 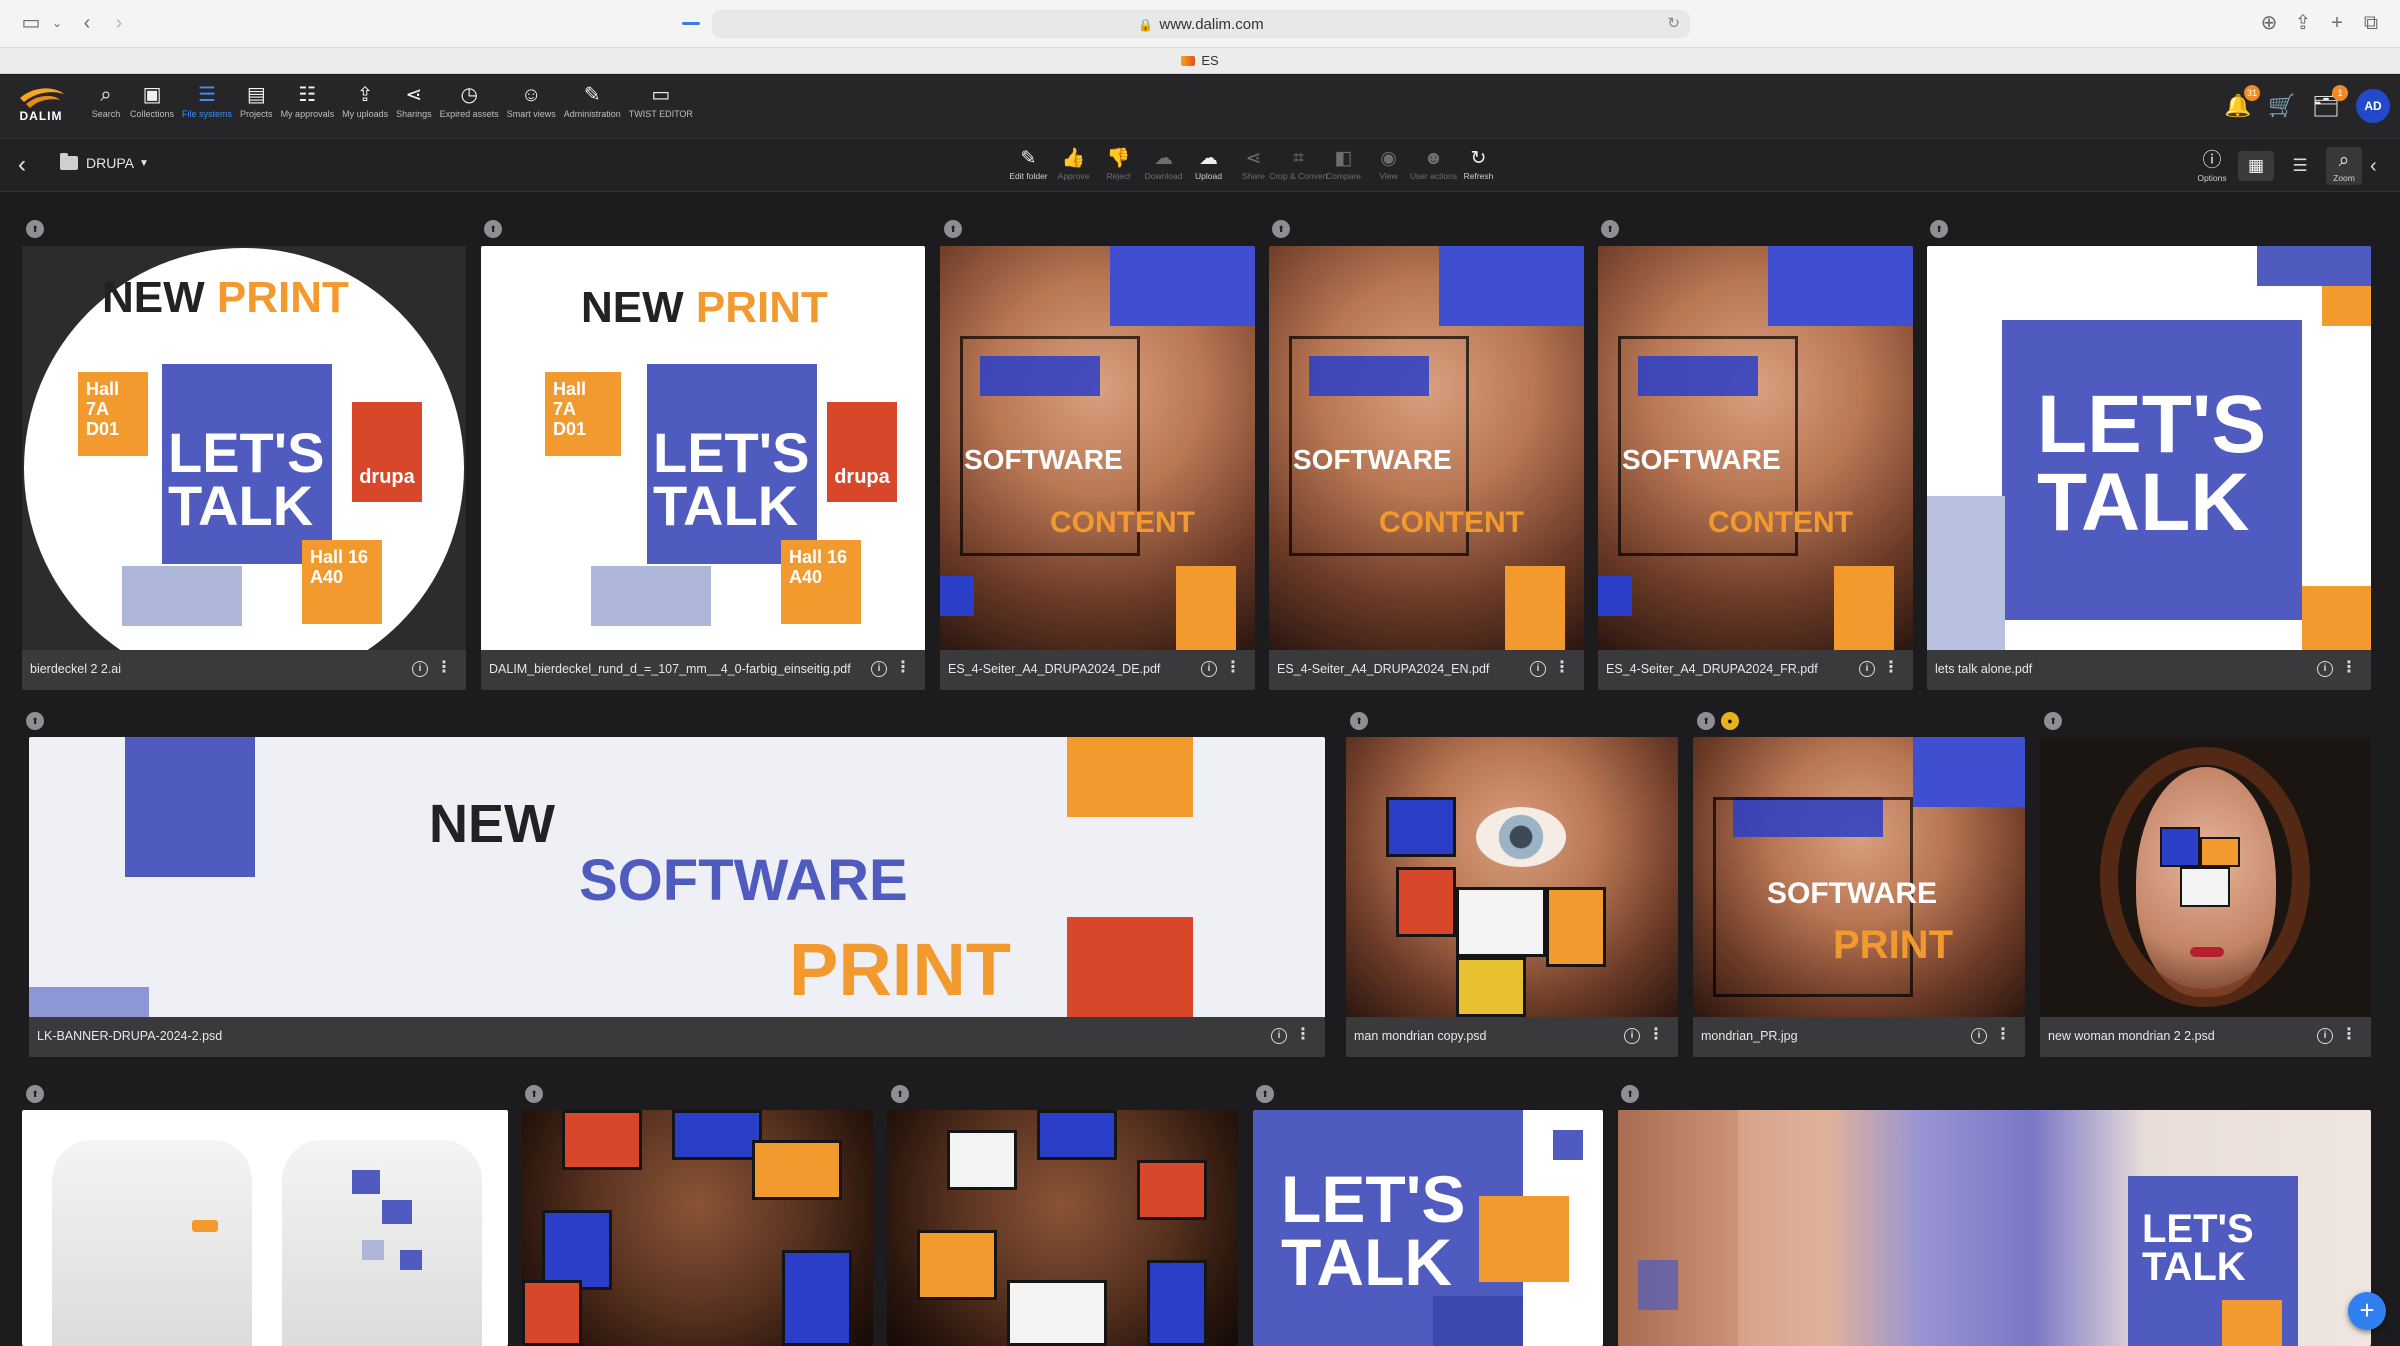 I want to click on download-button: ☁ Download, so click(x=1163, y=164).